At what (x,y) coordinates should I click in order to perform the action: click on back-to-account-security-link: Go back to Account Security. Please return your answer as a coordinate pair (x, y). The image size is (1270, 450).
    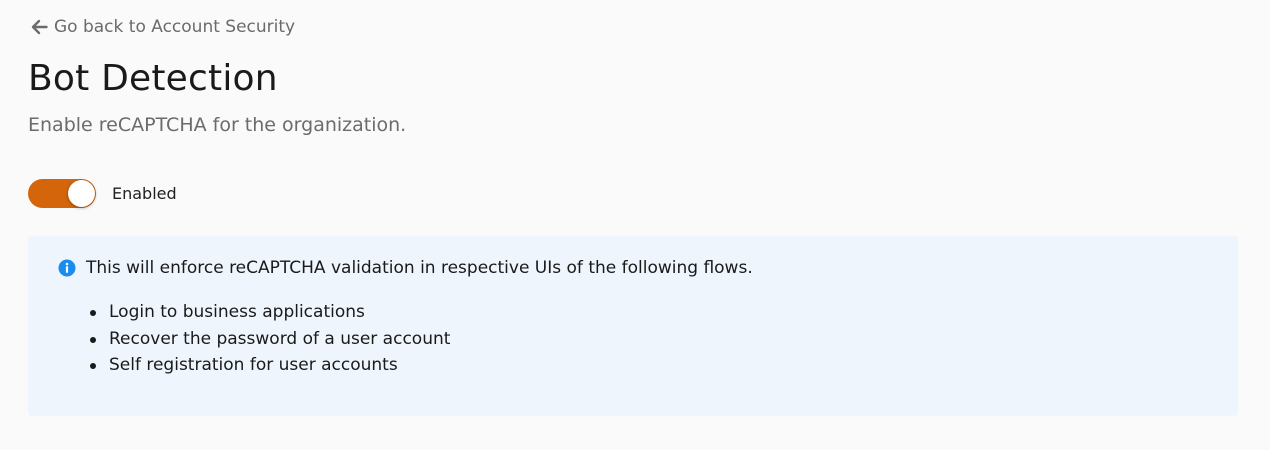
    Looking at the image, I should click on (162, 27).